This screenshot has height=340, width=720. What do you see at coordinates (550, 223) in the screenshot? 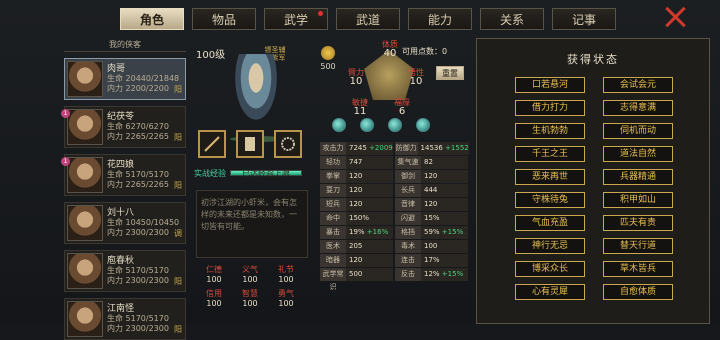
I see `status-tag: 气血充盈` at bounding box center [550, 223].